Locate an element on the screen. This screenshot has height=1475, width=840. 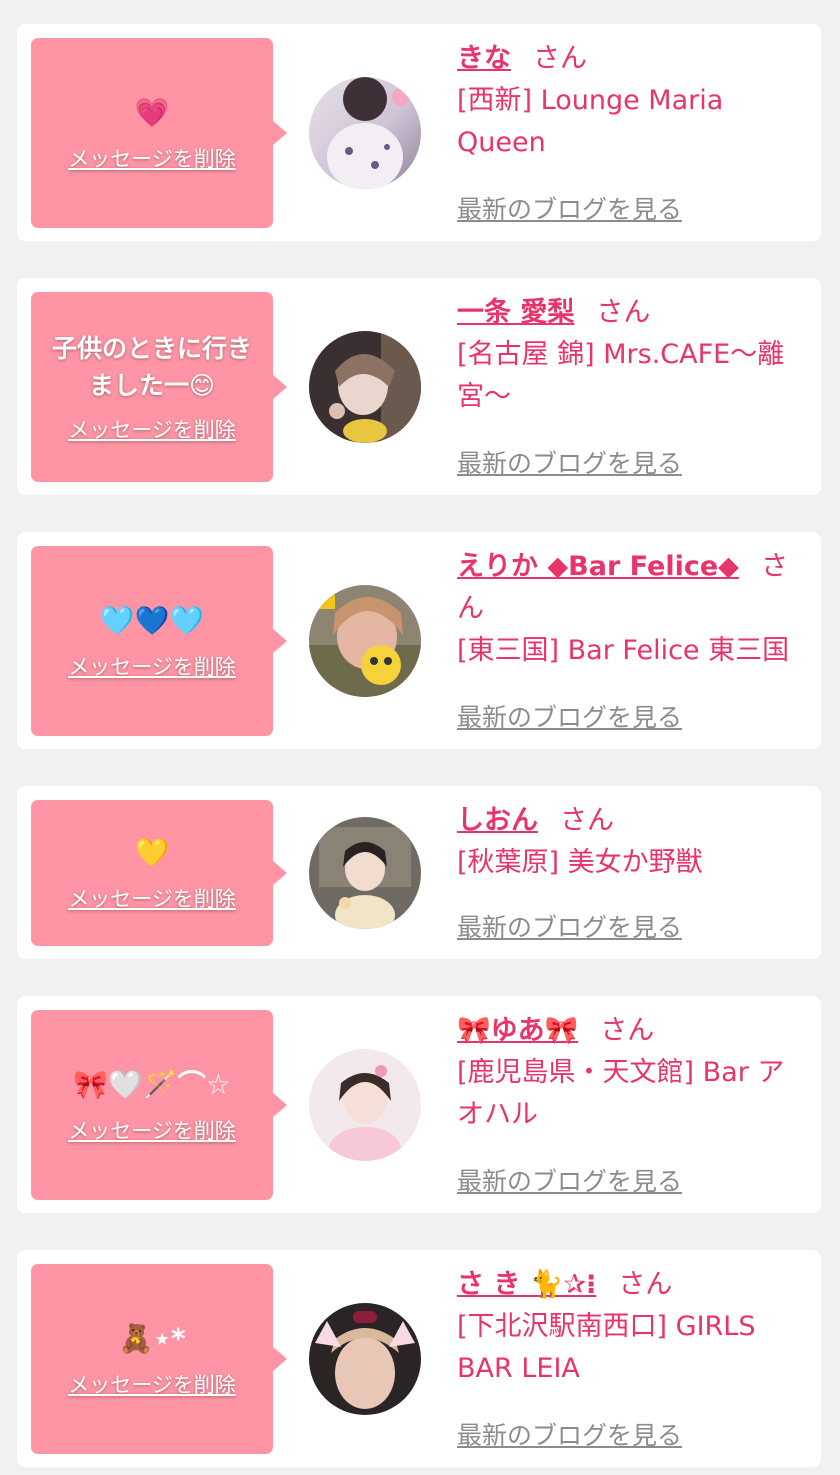
cast-name-link: 一条 愛梨 is located at coordinates (515, 312).